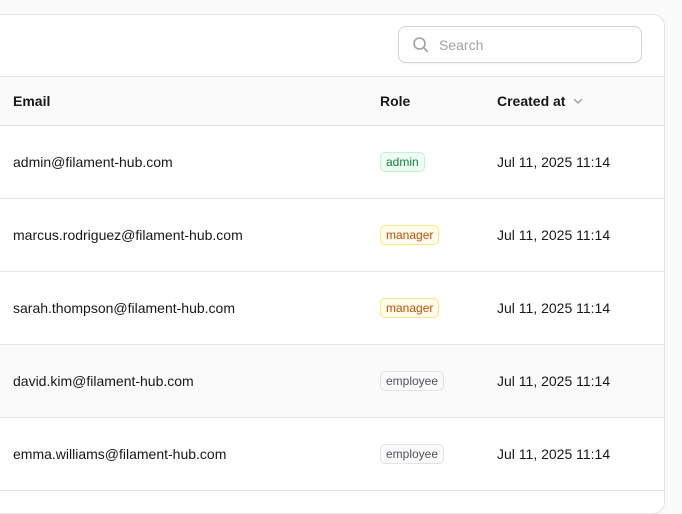 The height and width of the screenshot is (514, 682). What do you see at coordinates (93, 161) in the screenshot?
I see `email-cell: admin@filament-hub.com` at bounding box center [93, 161].